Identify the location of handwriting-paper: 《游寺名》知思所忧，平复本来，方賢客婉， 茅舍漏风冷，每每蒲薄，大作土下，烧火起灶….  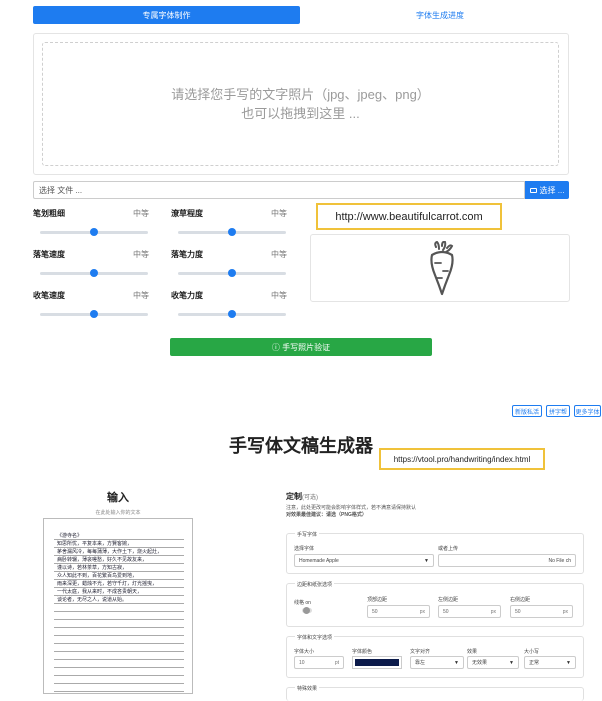
(118, 606).